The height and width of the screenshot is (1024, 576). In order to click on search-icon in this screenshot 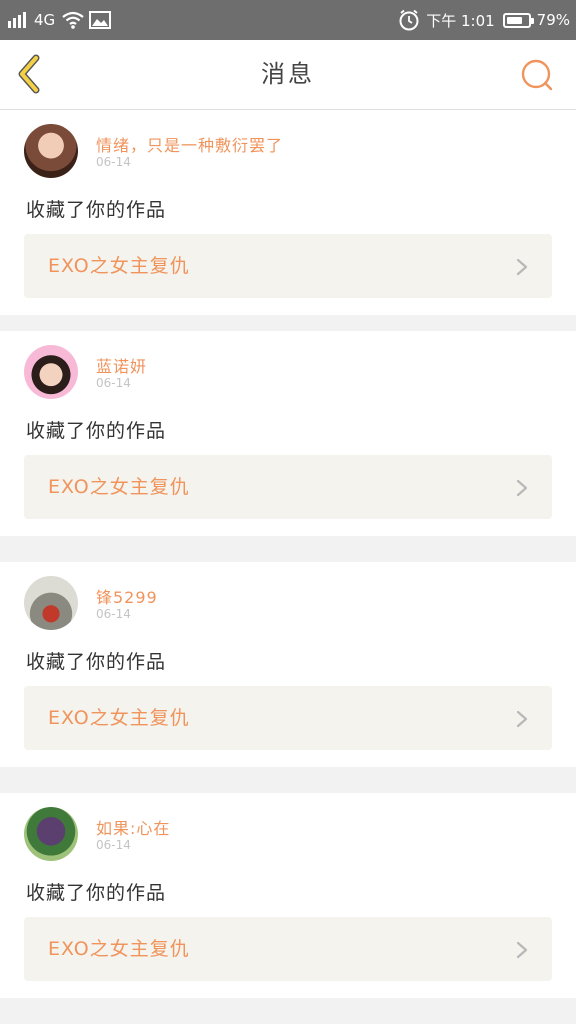, I will do `click(537, 75)`.